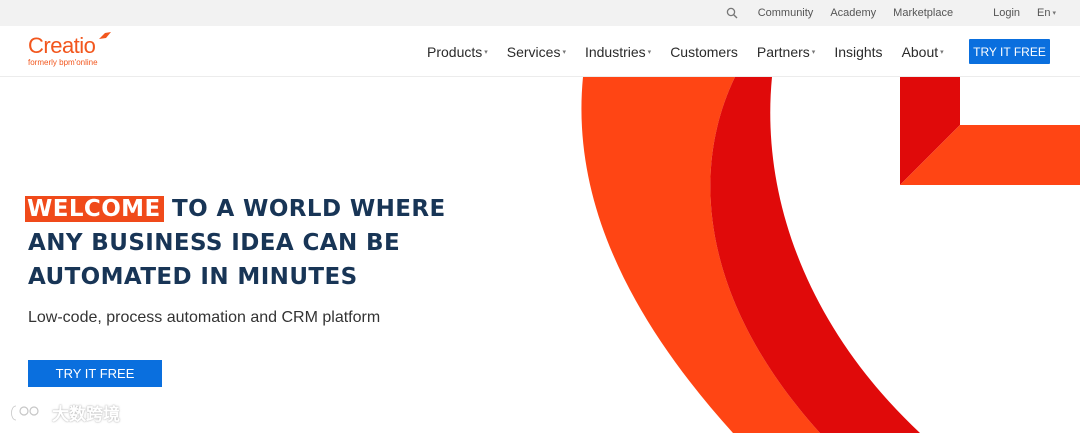  I want to click on try-it-free-hero-button: TRY IT FREE, so click(95, 373).